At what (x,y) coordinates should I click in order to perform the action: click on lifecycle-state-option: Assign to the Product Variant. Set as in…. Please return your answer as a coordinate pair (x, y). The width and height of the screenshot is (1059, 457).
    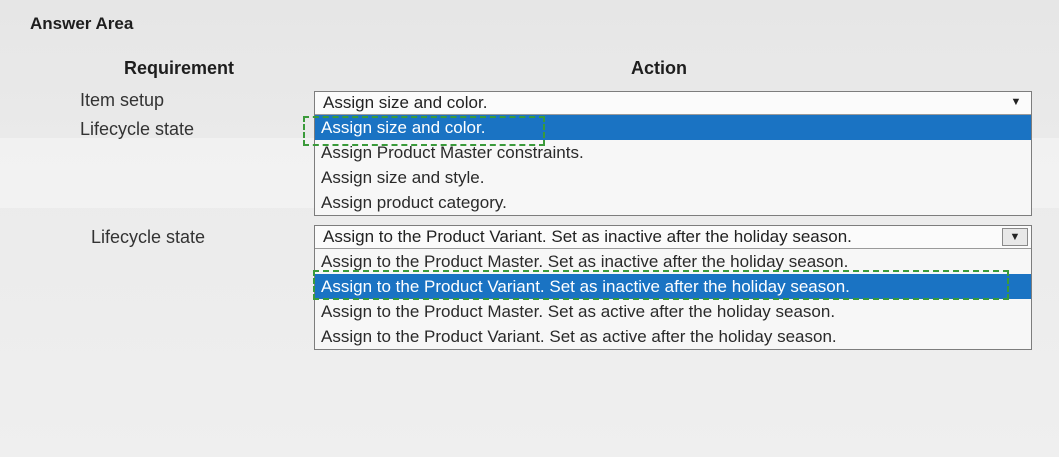
    Looking at the image, I should click on (673, 286).